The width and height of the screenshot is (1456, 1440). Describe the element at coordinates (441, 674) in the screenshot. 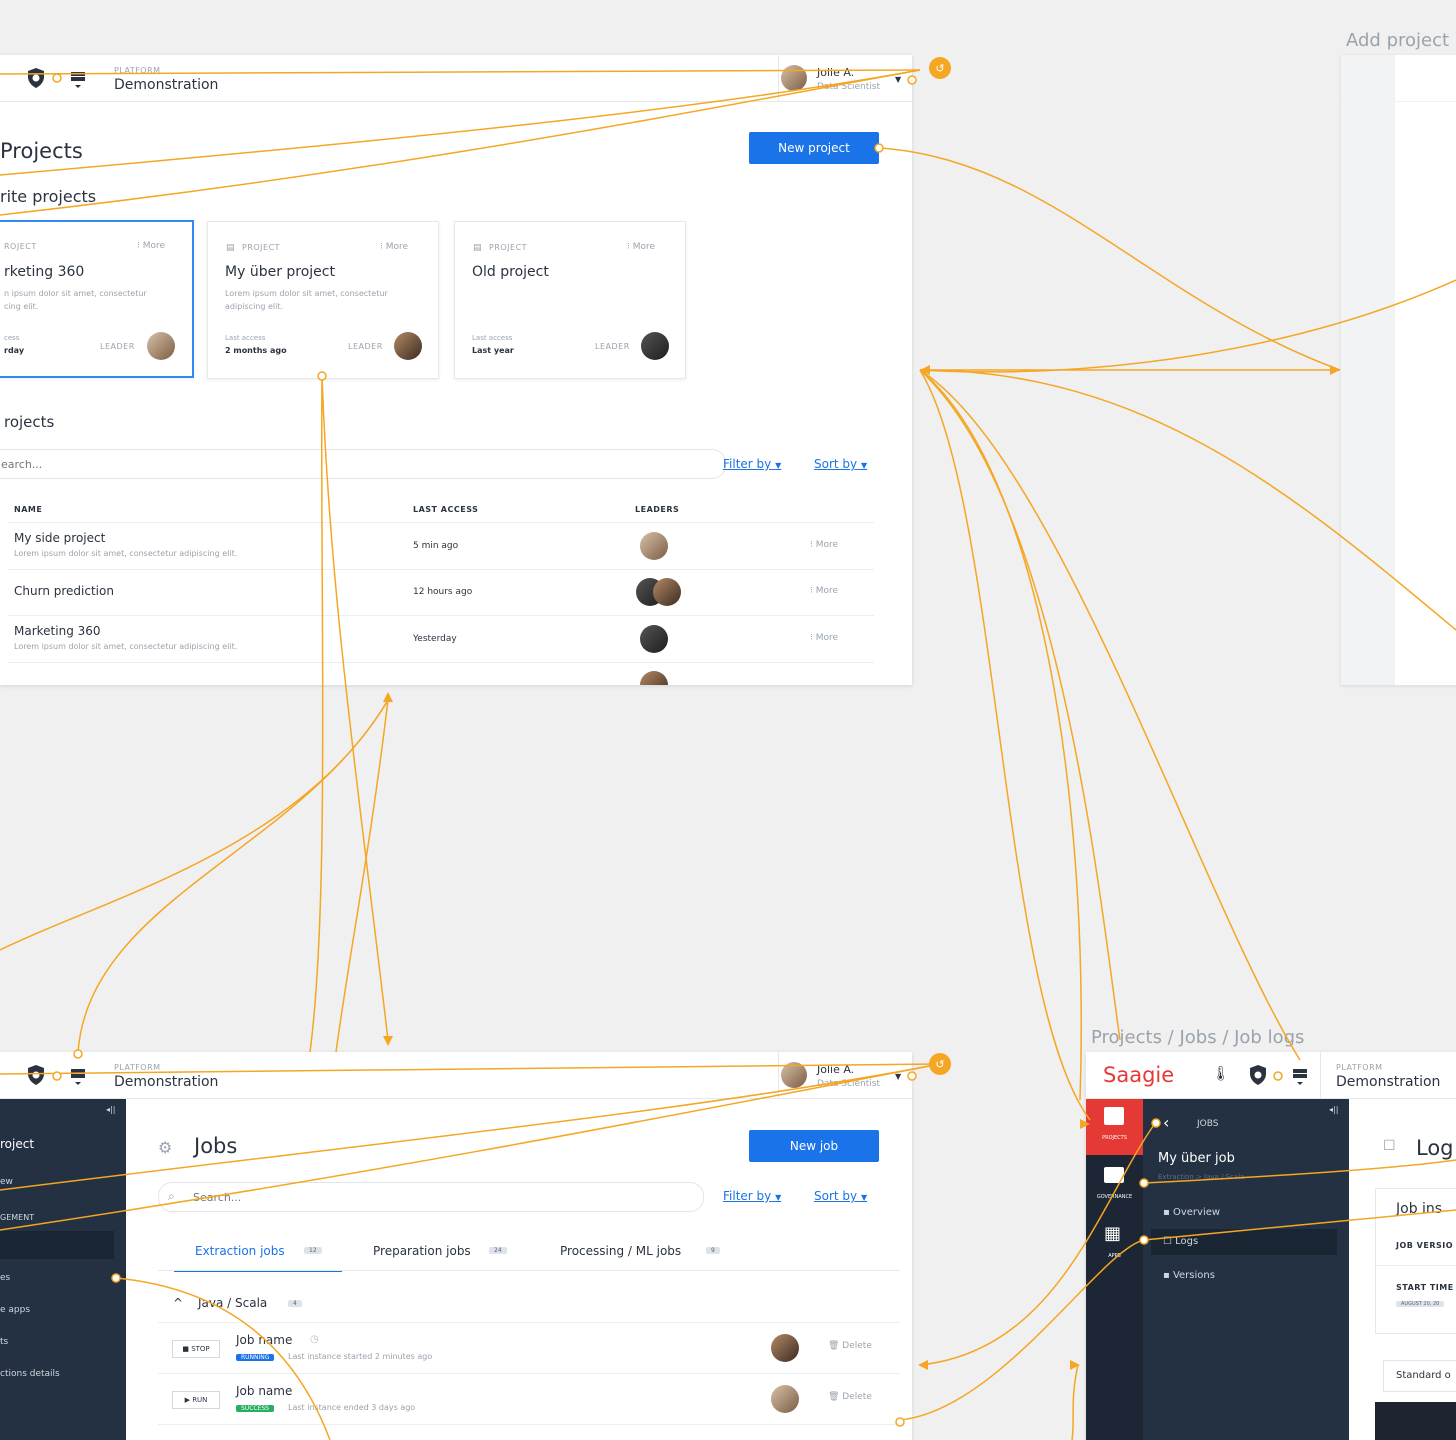

I see `table-row-clipped` at that location.